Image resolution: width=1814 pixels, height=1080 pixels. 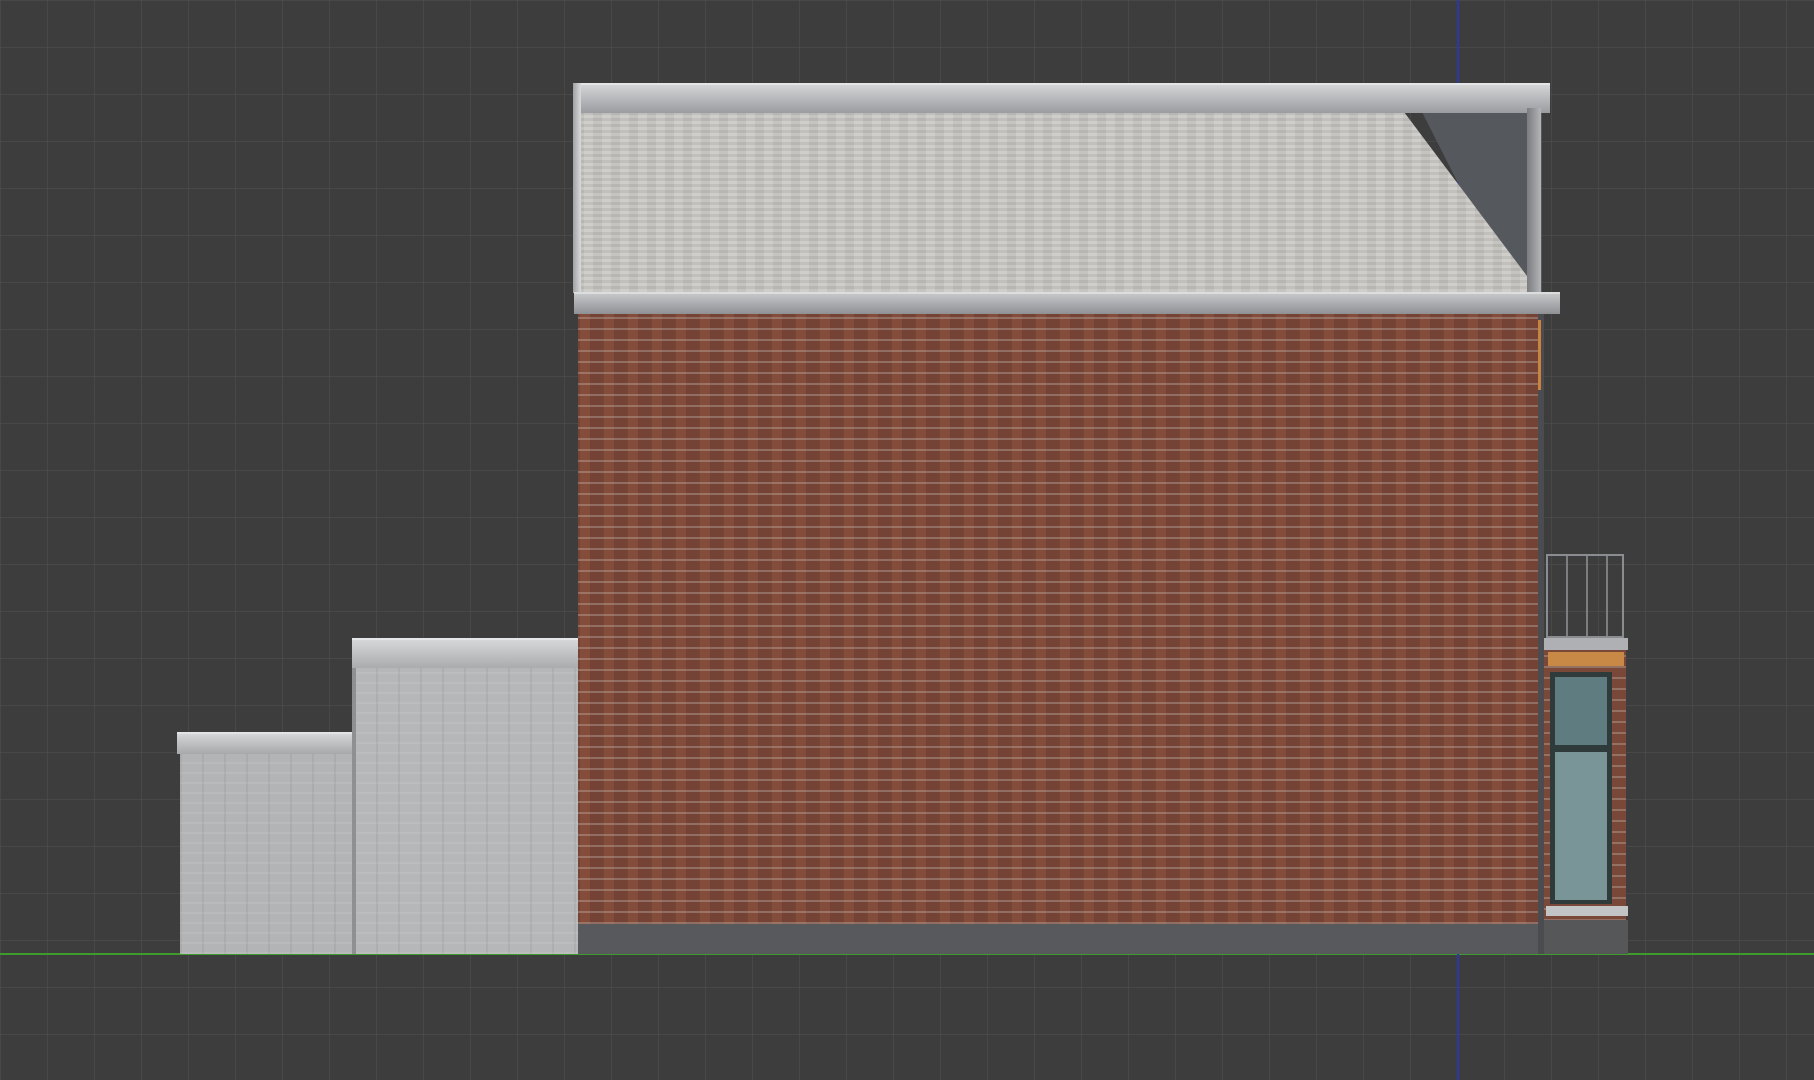 What do you see at coordinates (1581, 826) in the screenshot?
I see `door-bottom-glass-panel` at bounding box center [1581, 826].